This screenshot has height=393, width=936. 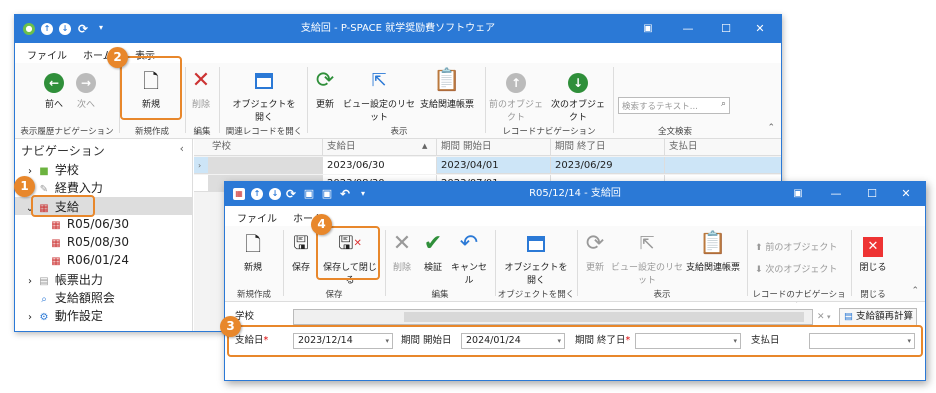 I want to click on nav-item-school: › ■ 学校, so click(x=51, y=169).